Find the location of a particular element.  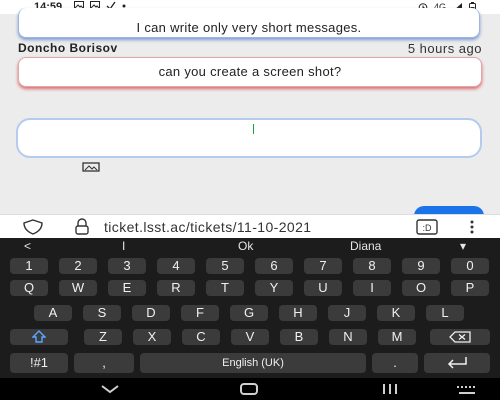

key: 9 is located at coordinates (421, 266).